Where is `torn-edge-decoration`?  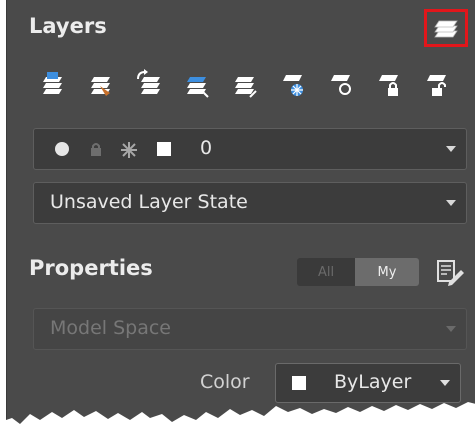
torn-edge-decoration is located at coordinates (238, 420).